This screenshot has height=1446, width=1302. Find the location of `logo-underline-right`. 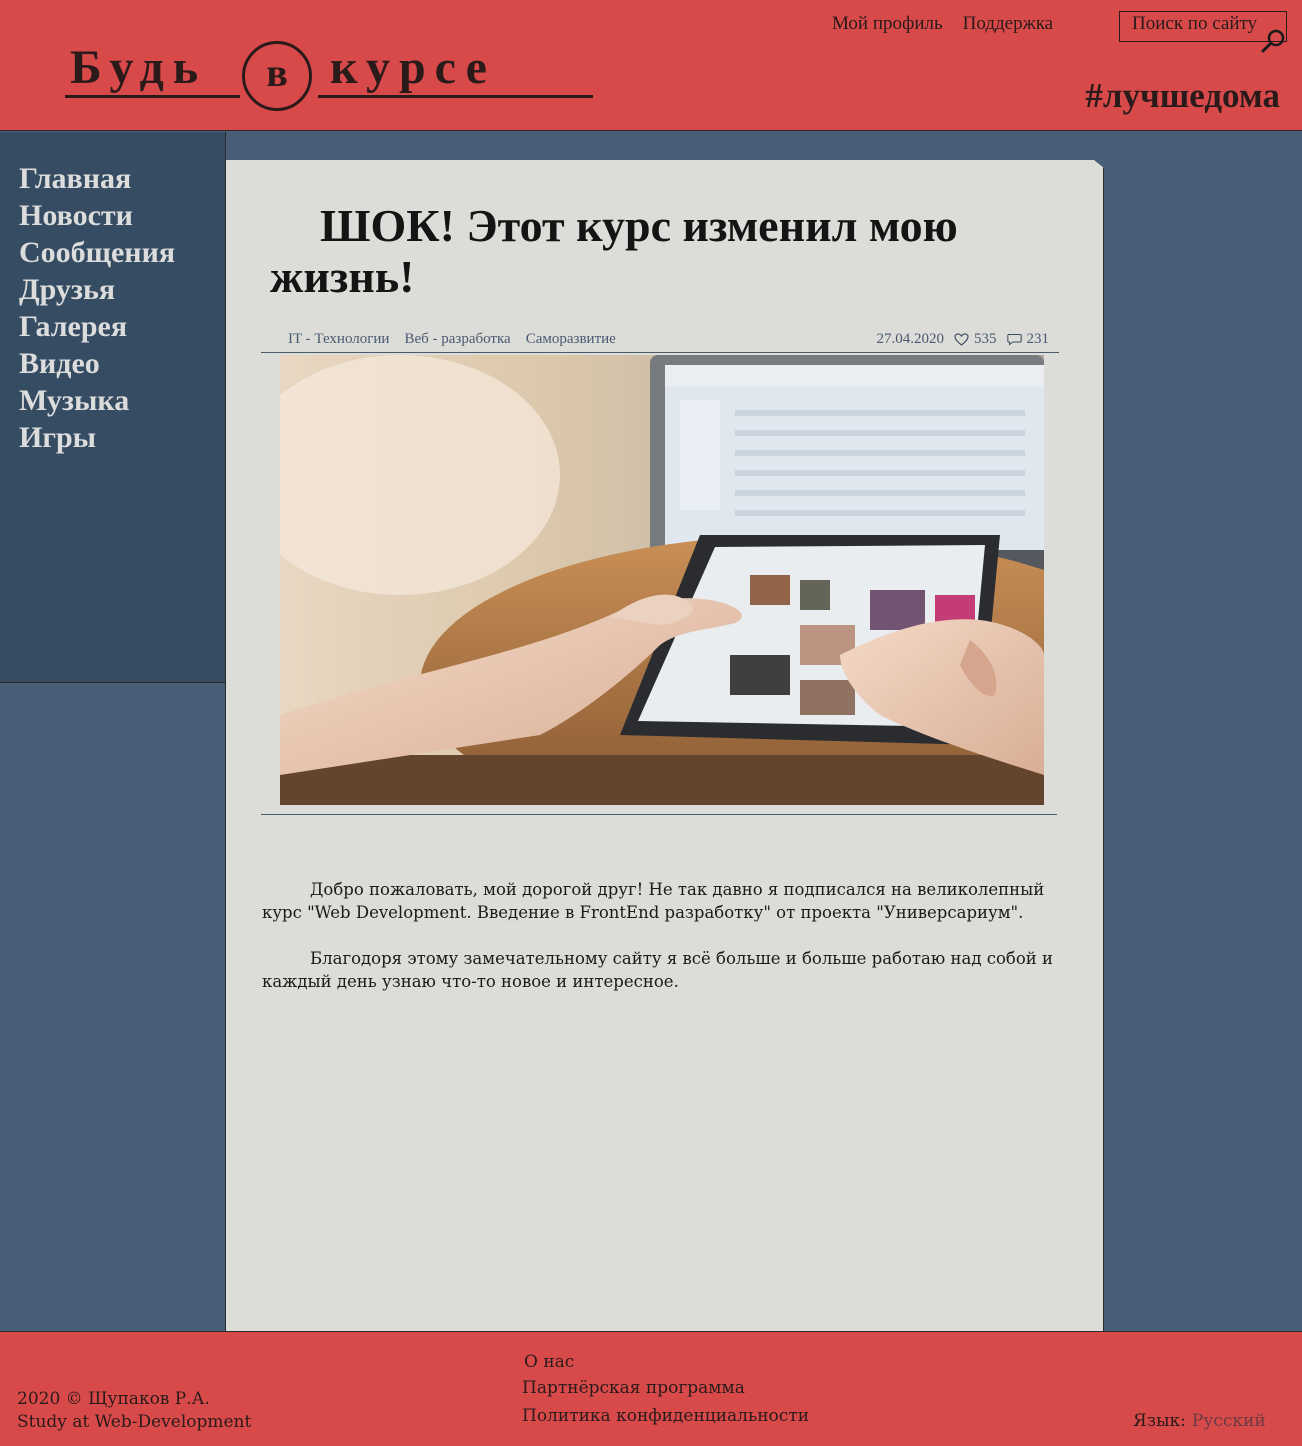

logo-underline-right is located at coordinates (455, 96).